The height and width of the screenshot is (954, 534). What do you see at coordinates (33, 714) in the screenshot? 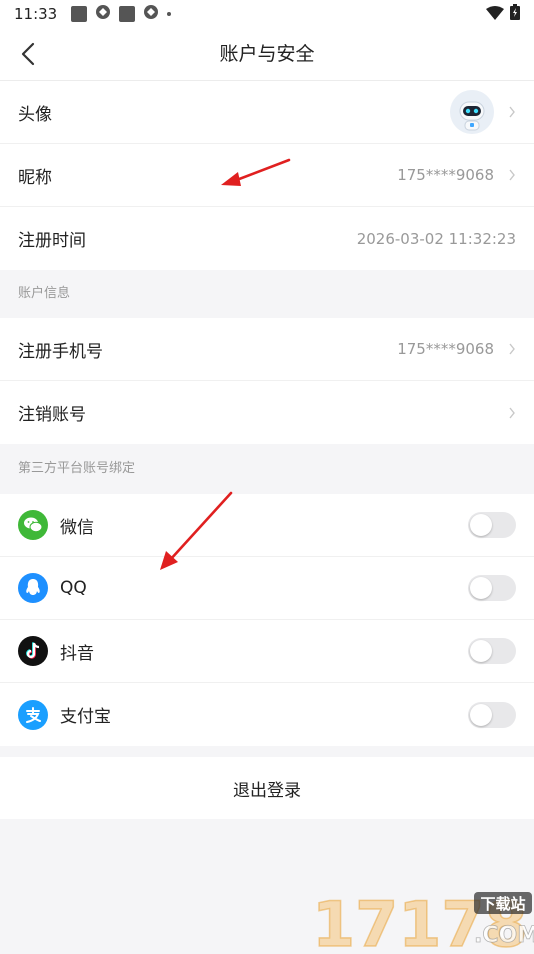
I see `alipay-icon` at bounding box center [33, 714].